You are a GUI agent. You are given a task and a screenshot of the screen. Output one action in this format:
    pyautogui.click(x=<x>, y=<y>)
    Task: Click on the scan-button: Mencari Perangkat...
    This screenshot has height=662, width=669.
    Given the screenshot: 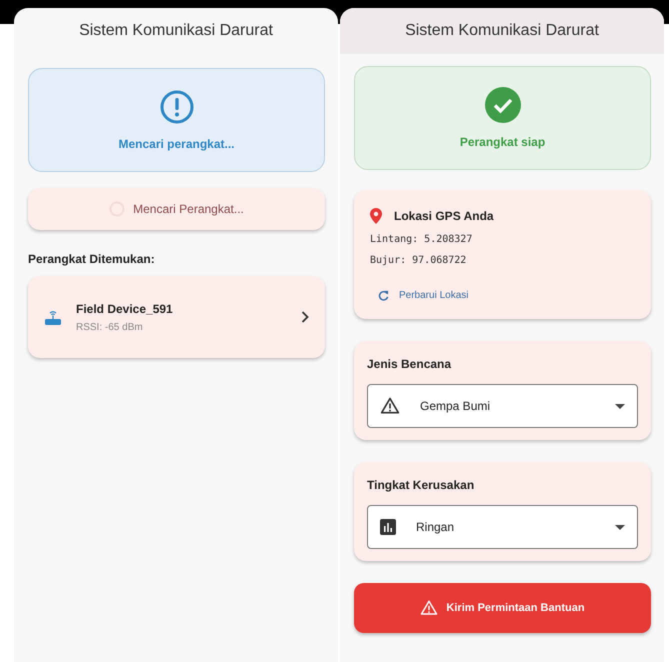 What is the action you would take?
    pyautogui.click(x=176, y=209)
    